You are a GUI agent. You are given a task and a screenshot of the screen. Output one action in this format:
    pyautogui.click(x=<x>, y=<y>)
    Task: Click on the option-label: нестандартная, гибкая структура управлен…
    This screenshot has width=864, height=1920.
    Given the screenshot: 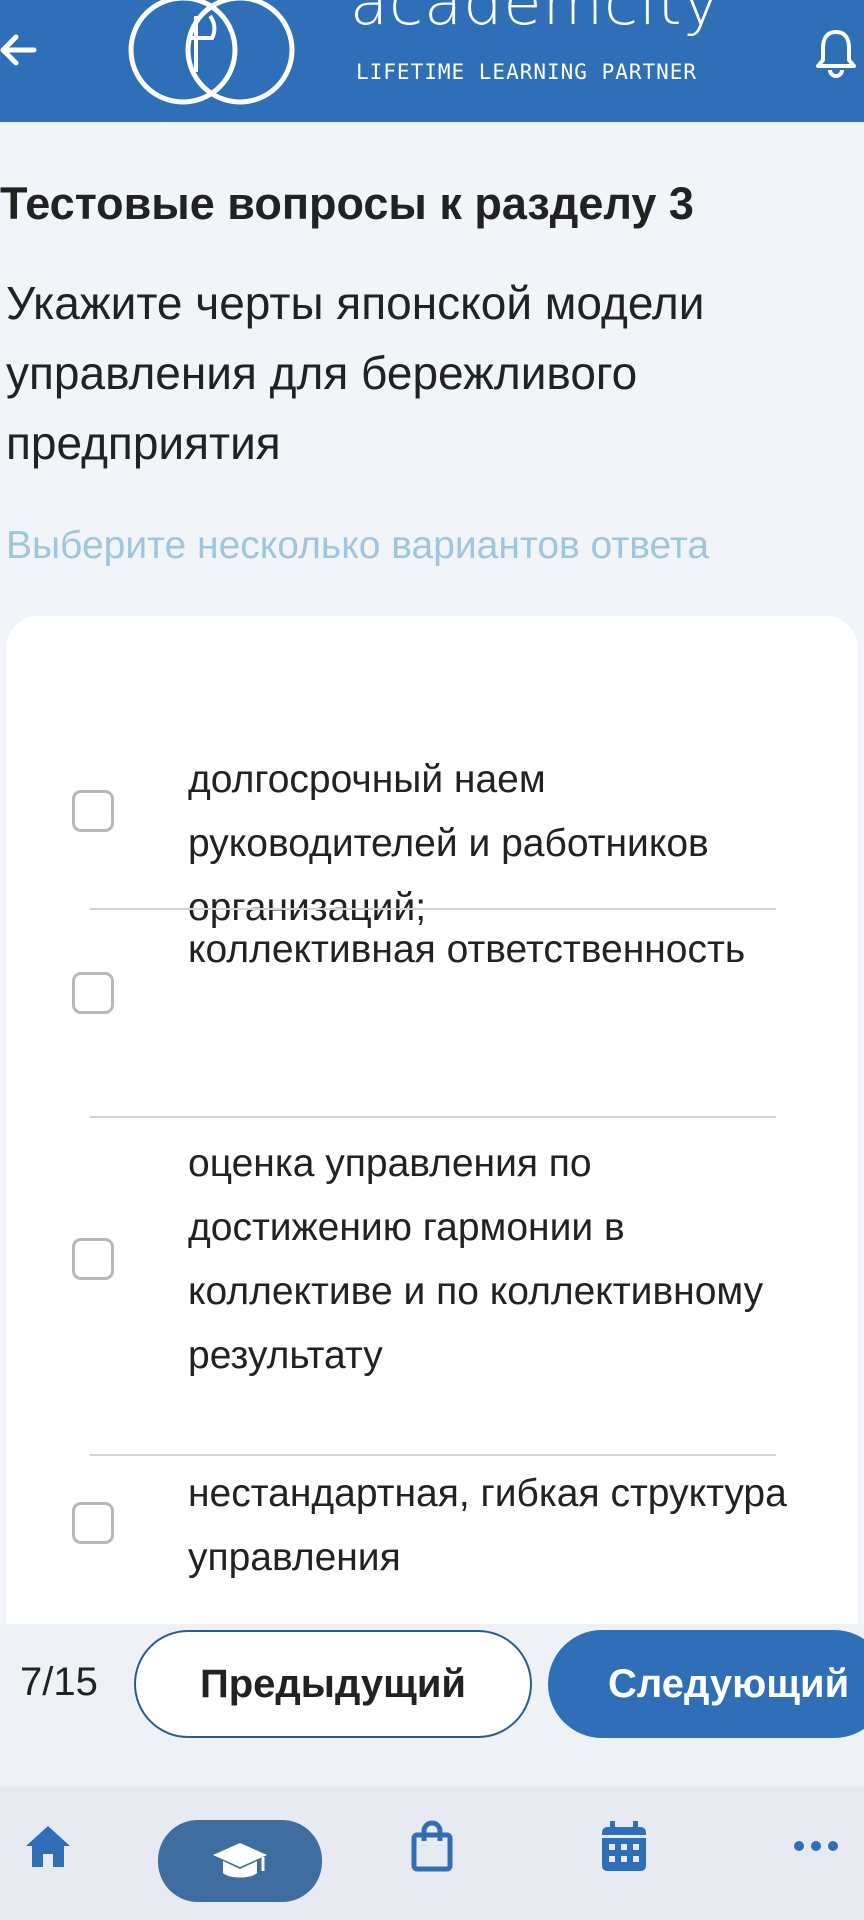 What is the action you would take?
    pyautogui.click(x=487, y=1525)
    